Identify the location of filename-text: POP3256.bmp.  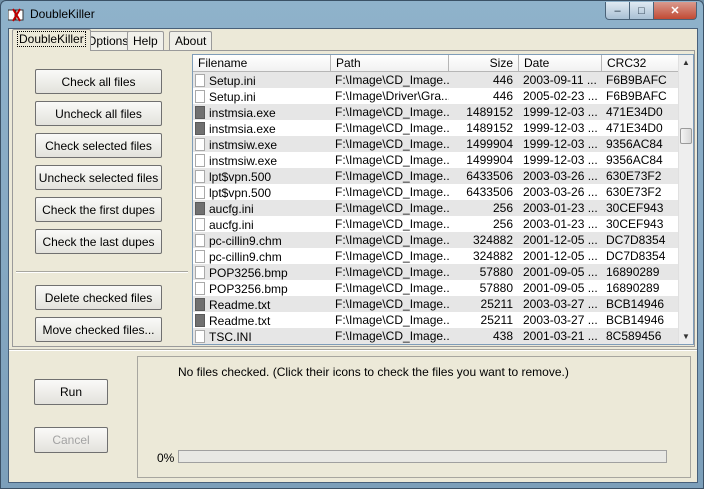
(248, 288).